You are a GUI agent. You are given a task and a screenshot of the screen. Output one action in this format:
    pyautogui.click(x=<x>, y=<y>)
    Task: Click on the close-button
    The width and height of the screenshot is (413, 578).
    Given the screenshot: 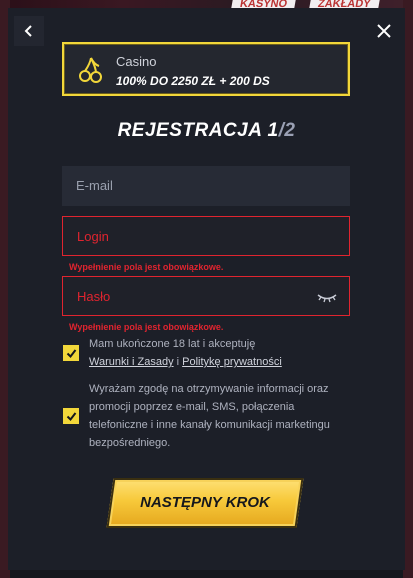 What is the action you would take?
    pyautogui.click(x=384, y=31)
    